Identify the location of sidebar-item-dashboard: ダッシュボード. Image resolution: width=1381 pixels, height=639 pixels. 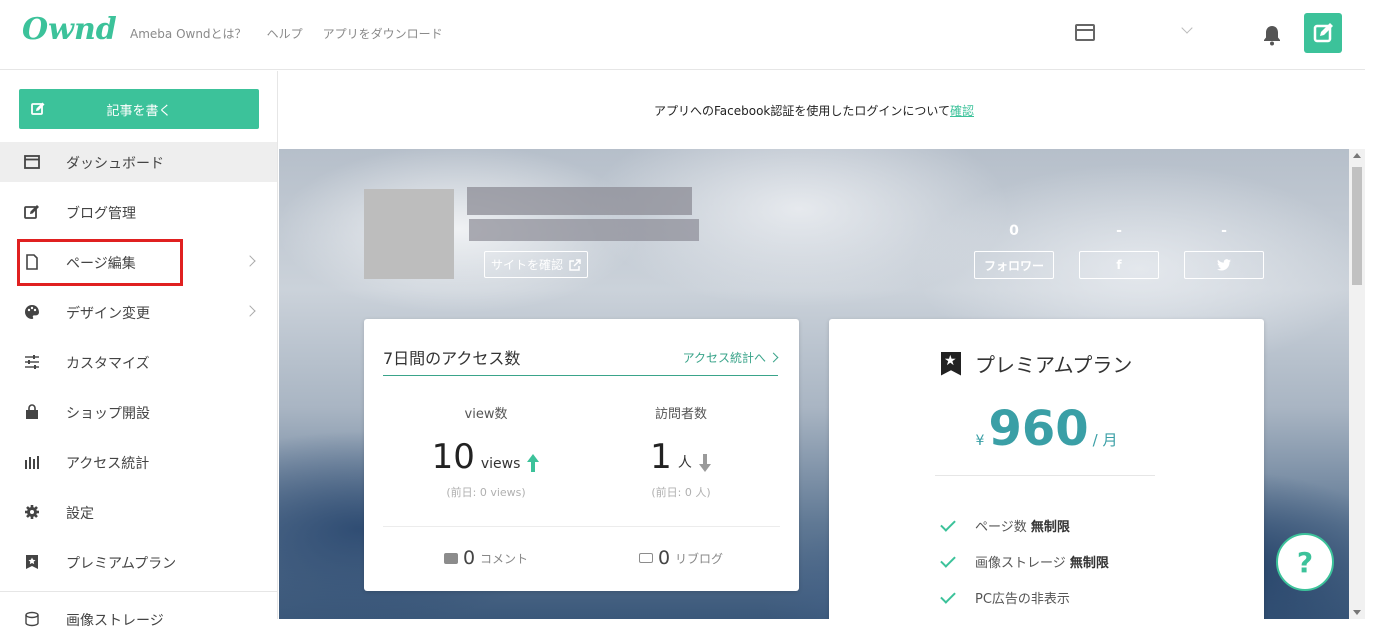
(138, 162).